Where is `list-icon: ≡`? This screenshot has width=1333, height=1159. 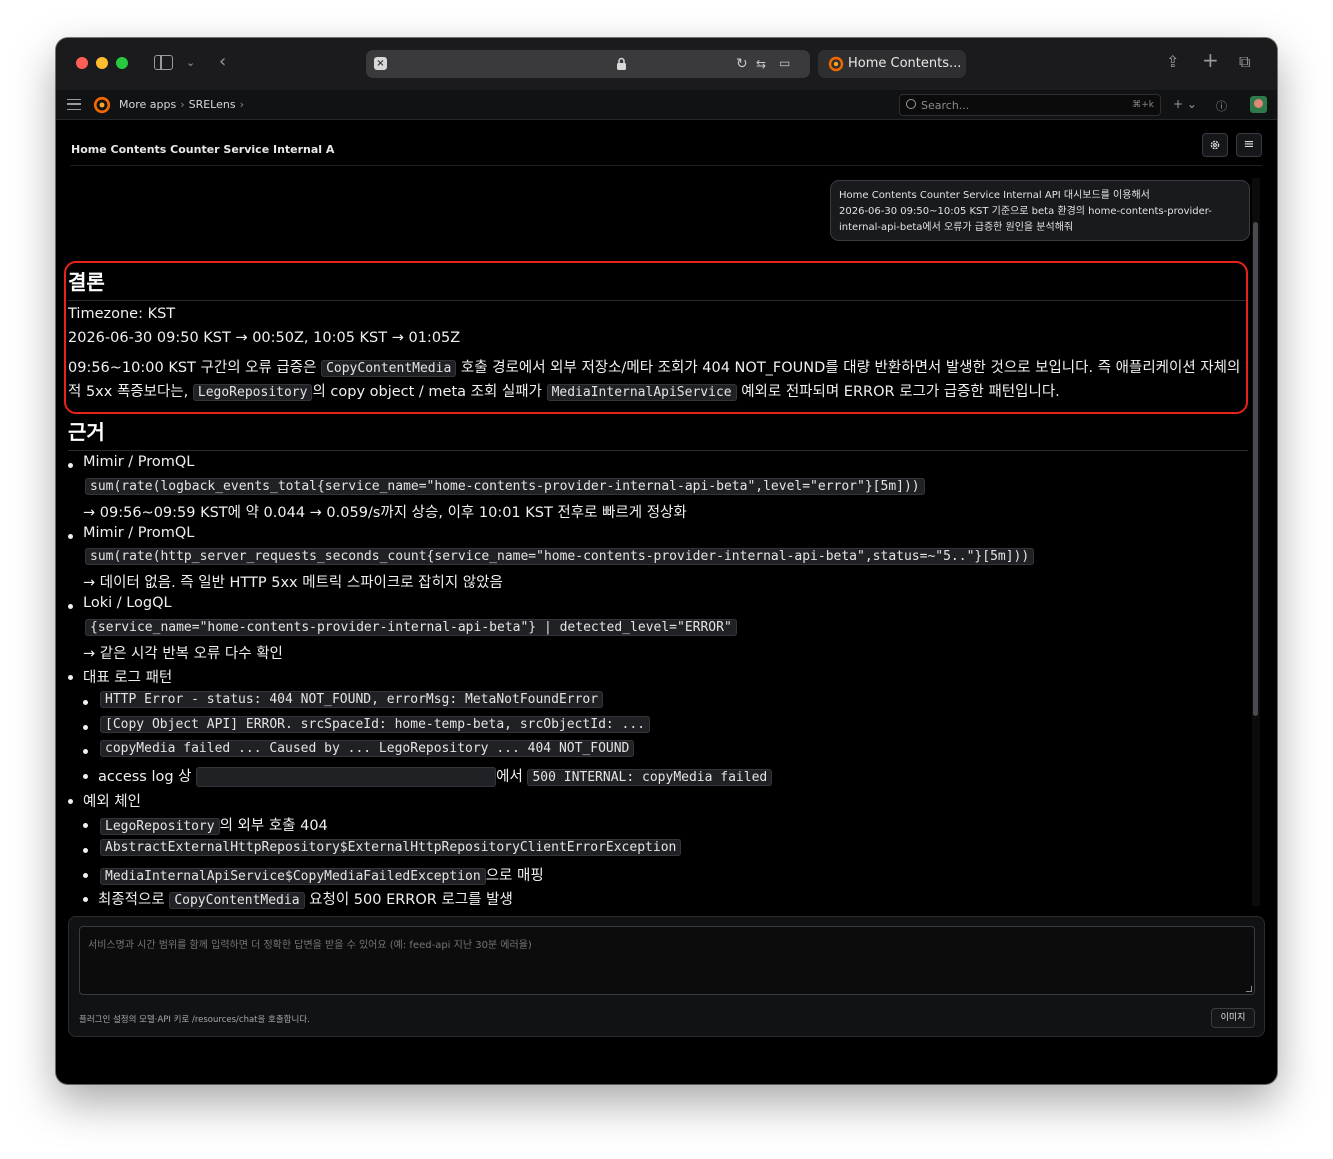 list-icon: ≡ is located at coordinates (1249, 144).